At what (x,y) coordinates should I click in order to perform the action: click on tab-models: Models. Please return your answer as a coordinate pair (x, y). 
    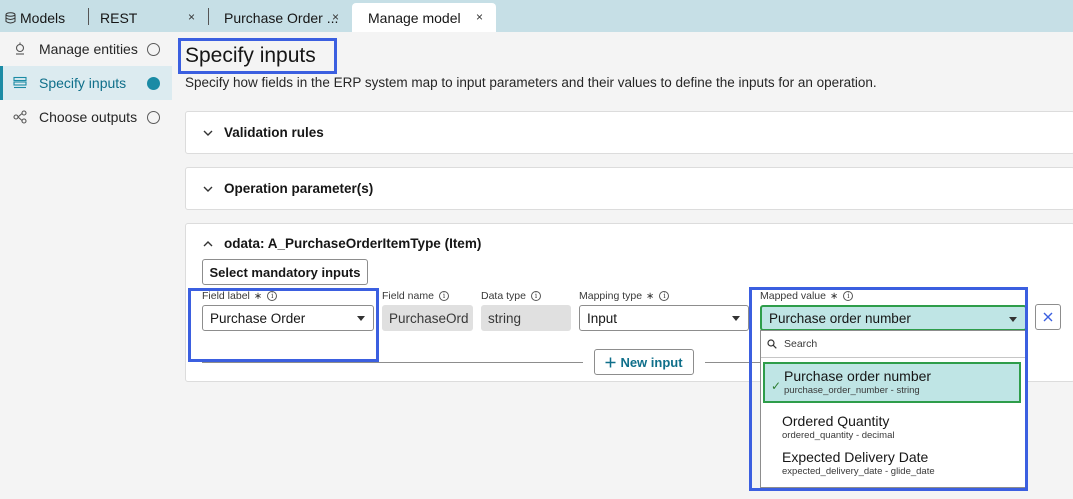
    Looking at the image, I should click on (35, 17).